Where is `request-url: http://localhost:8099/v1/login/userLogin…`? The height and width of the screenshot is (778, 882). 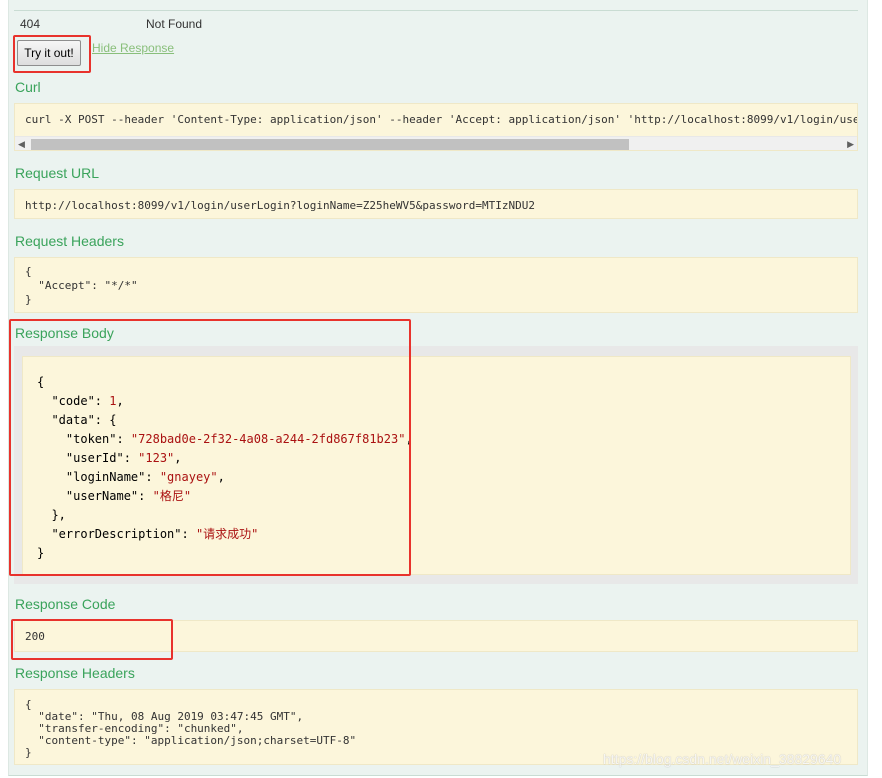
request-url: http://localhost:8099/v1/login/userLogin… is located at coordinates (280, 205).